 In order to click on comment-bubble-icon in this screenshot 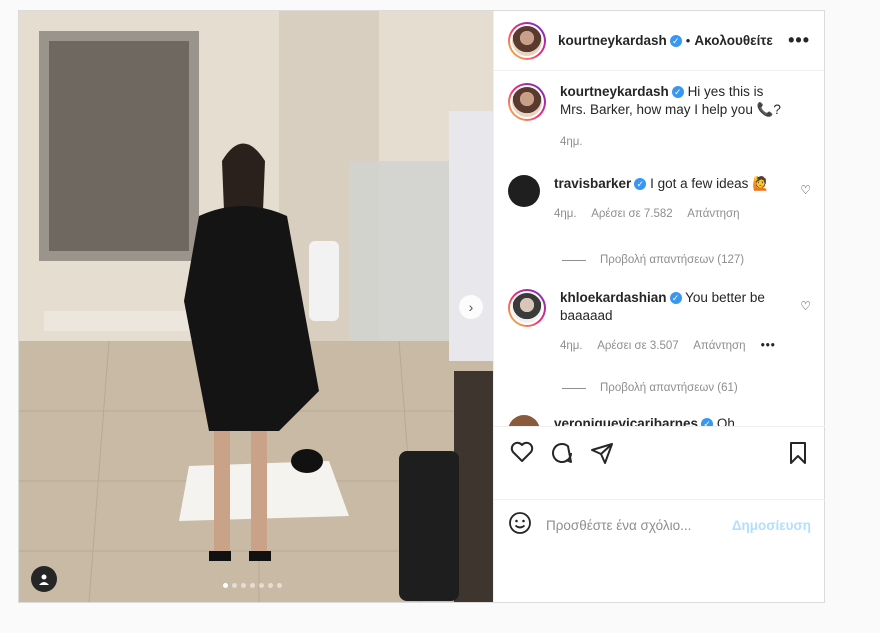, I will do `click(562, 455)`.